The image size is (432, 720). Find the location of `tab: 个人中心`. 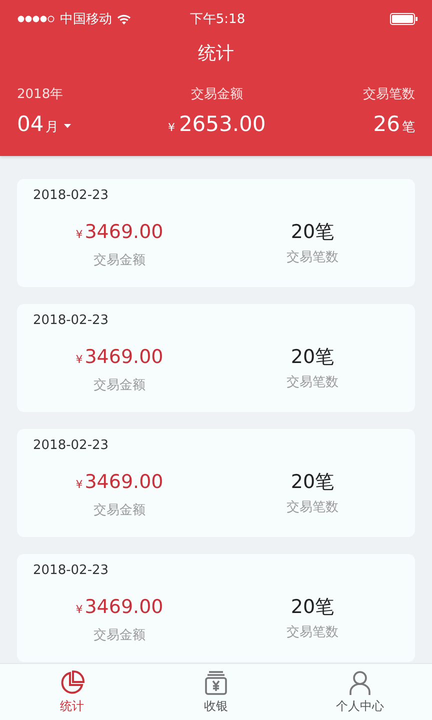

tab: 个人中心 is located at coordinates (360, 692).